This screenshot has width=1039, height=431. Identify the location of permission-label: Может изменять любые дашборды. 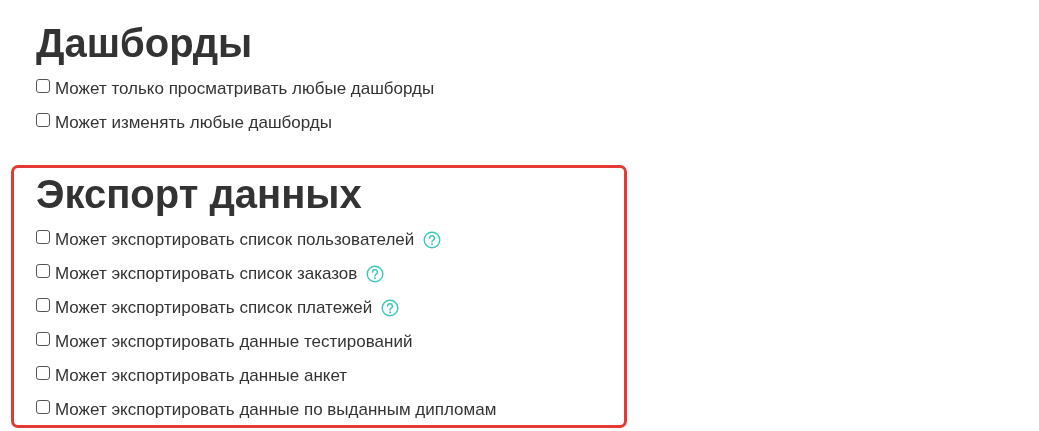
(193, 122).